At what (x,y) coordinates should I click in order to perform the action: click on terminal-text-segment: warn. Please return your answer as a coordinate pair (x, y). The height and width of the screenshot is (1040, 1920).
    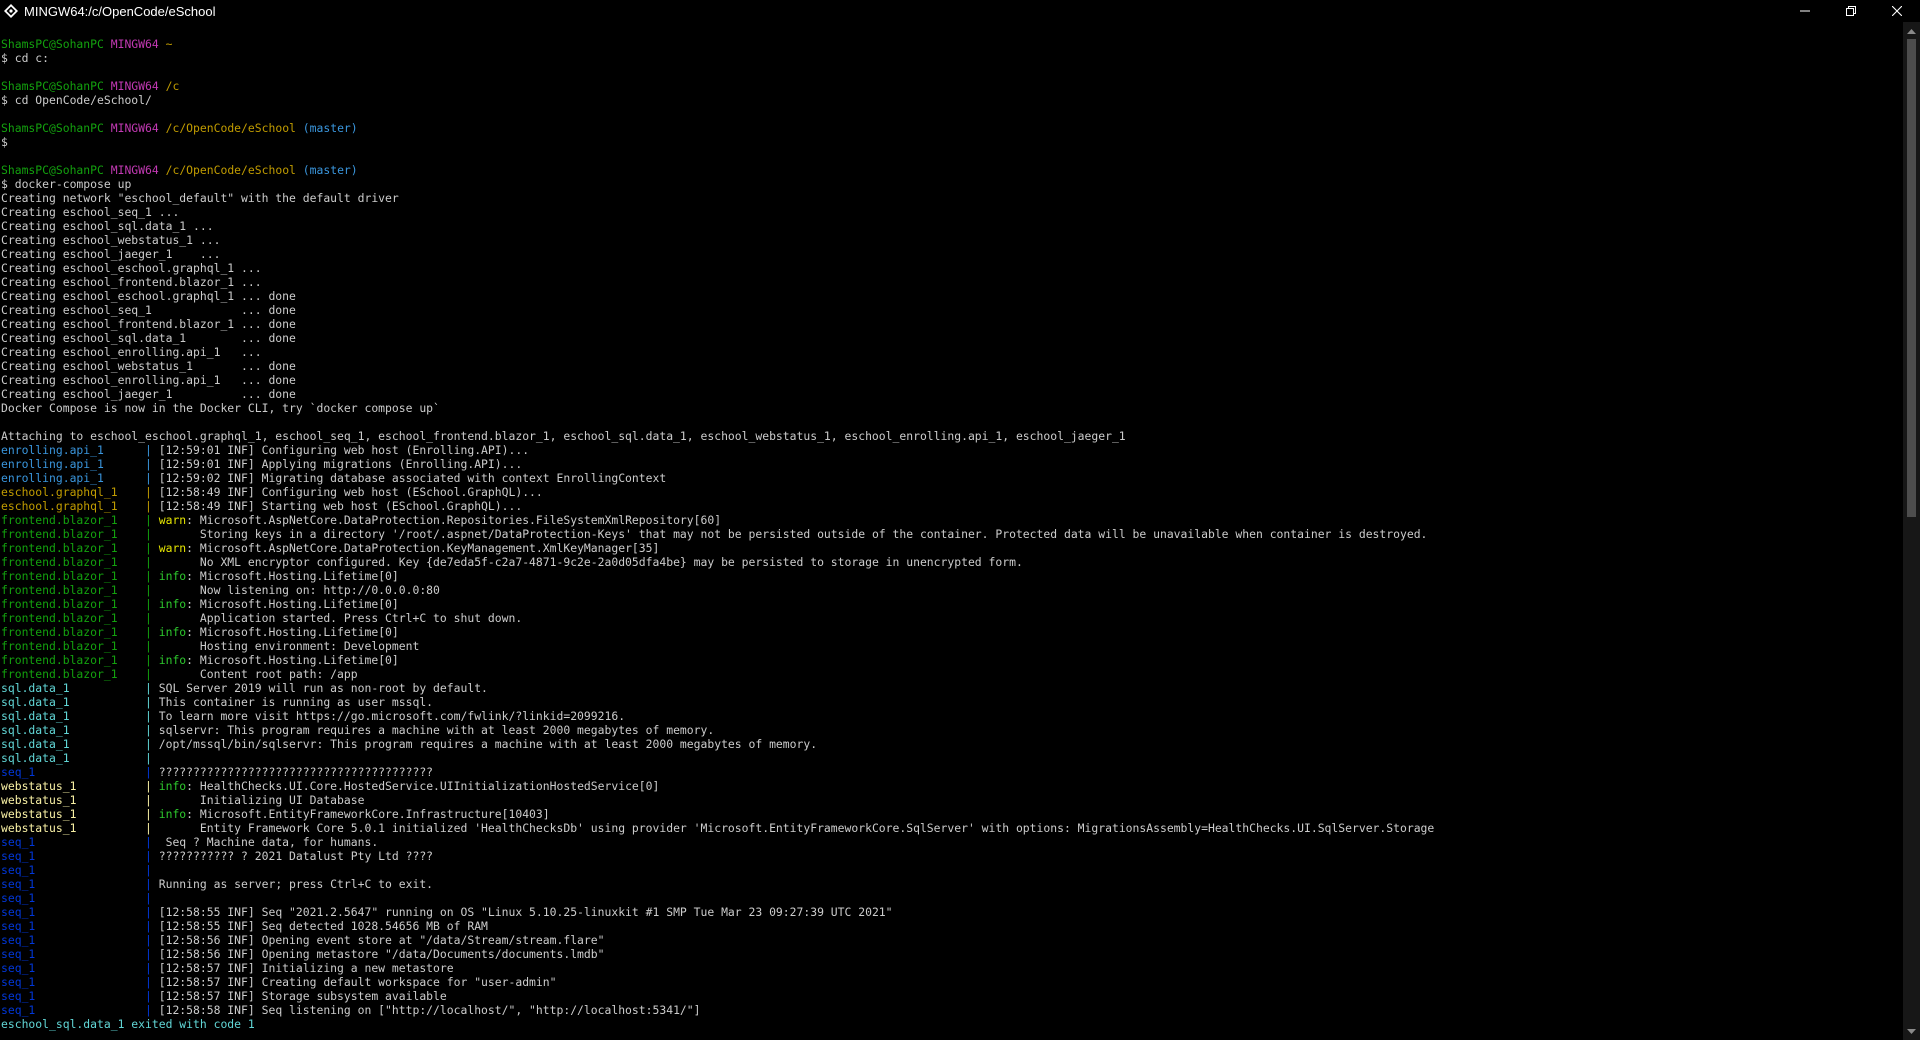
    Looking at the image, I should click on (172, 520).